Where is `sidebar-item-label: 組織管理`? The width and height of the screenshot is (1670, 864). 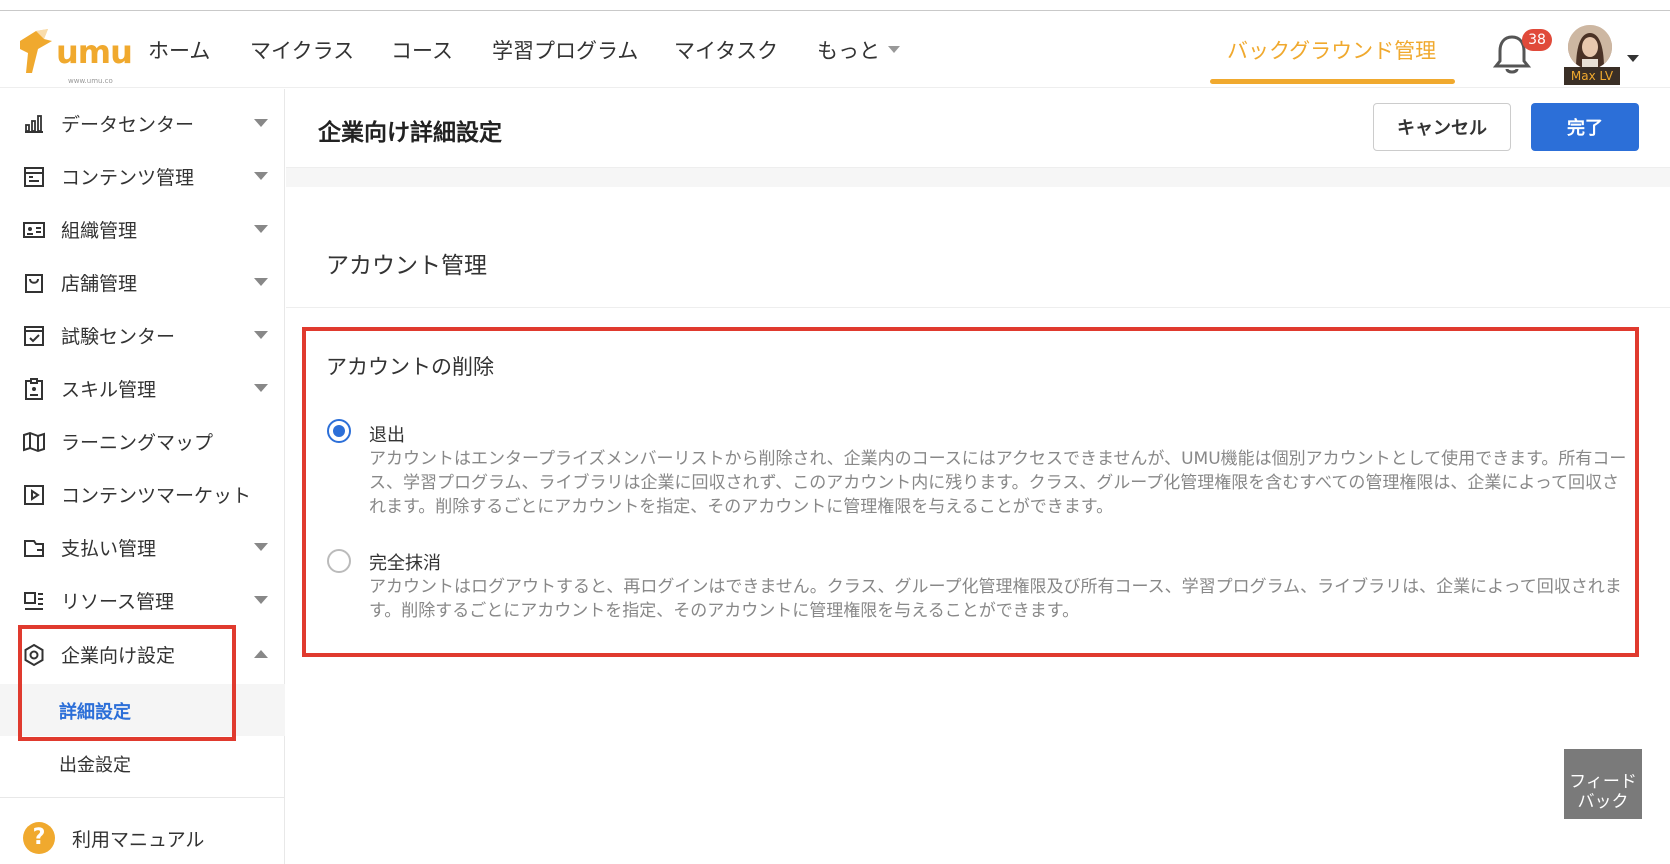 sidebar-item-label: 組織管理 is located at coordinates (99, 231).